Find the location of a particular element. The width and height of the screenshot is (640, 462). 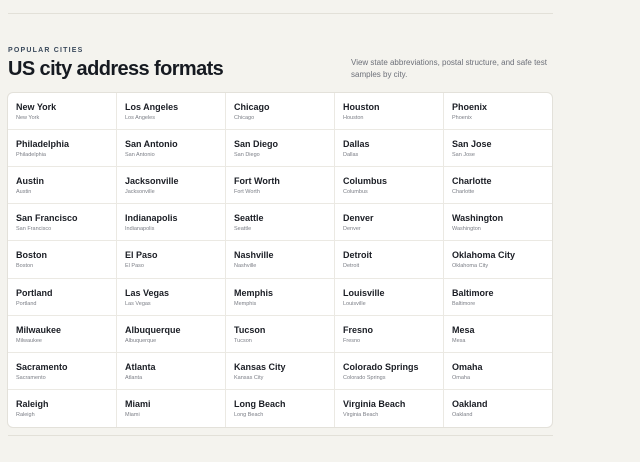

city-card: New York New York is located at coordinates (62, 112).